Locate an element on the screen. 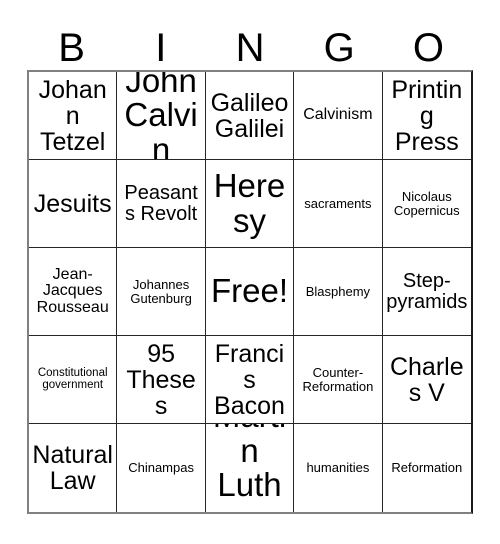 The height and width of the screenshot is (544, 500). bingo-cell-label: Francis Bacon is located at coordinates (249, 379).